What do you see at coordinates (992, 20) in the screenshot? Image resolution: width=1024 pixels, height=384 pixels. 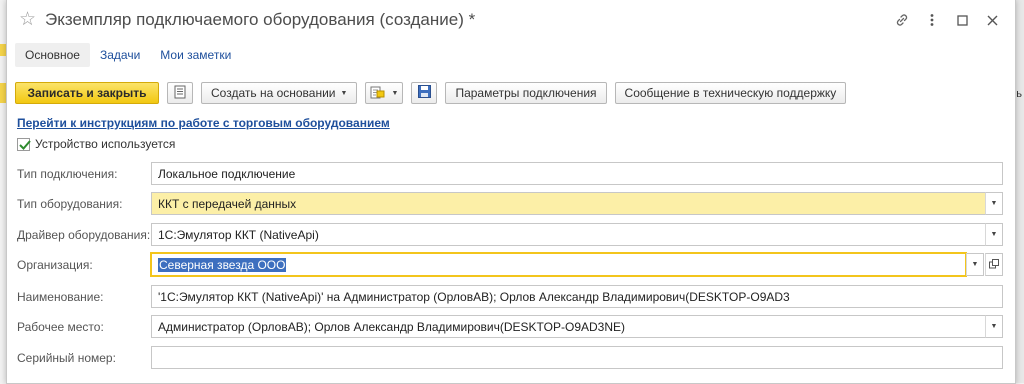 I see `close-icon` at bounding box center [992, 20].